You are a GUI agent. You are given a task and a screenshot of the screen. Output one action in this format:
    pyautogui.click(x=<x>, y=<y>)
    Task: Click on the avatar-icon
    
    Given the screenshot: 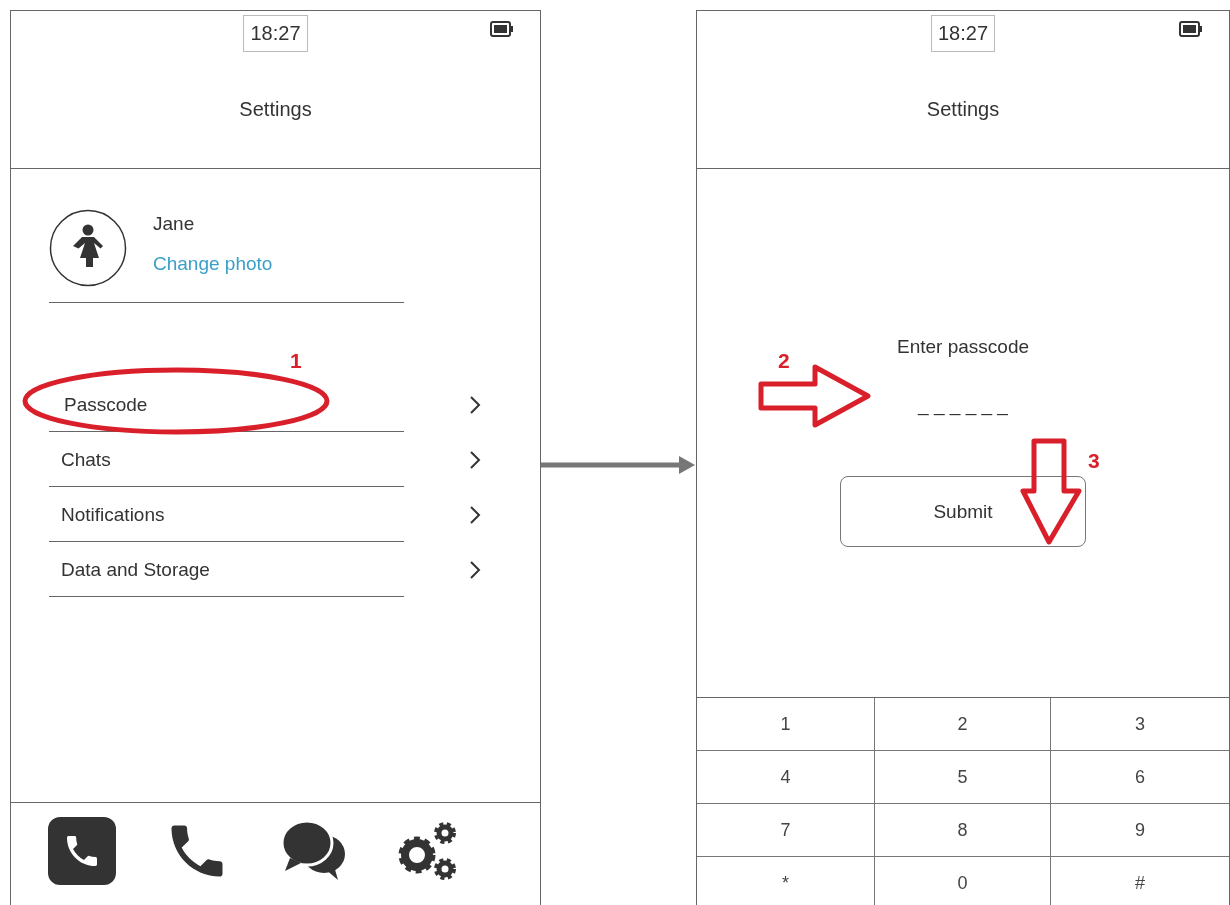 What is the action you would take?
    pyautogui.click(x=88, y=248)
    